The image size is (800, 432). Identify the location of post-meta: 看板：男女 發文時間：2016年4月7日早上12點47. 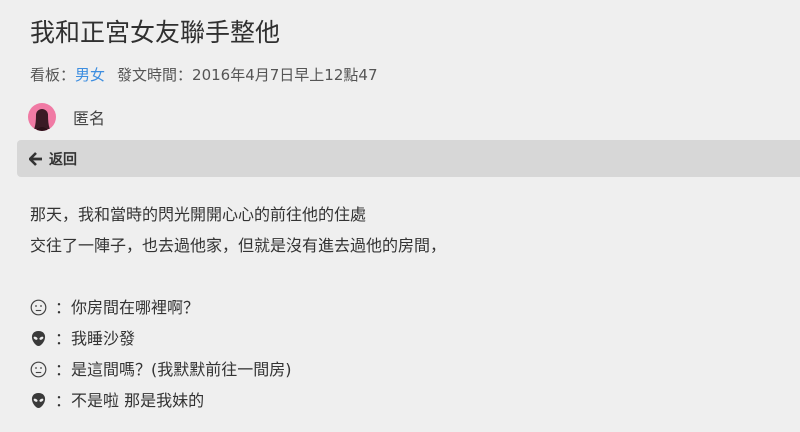
(203, 74).